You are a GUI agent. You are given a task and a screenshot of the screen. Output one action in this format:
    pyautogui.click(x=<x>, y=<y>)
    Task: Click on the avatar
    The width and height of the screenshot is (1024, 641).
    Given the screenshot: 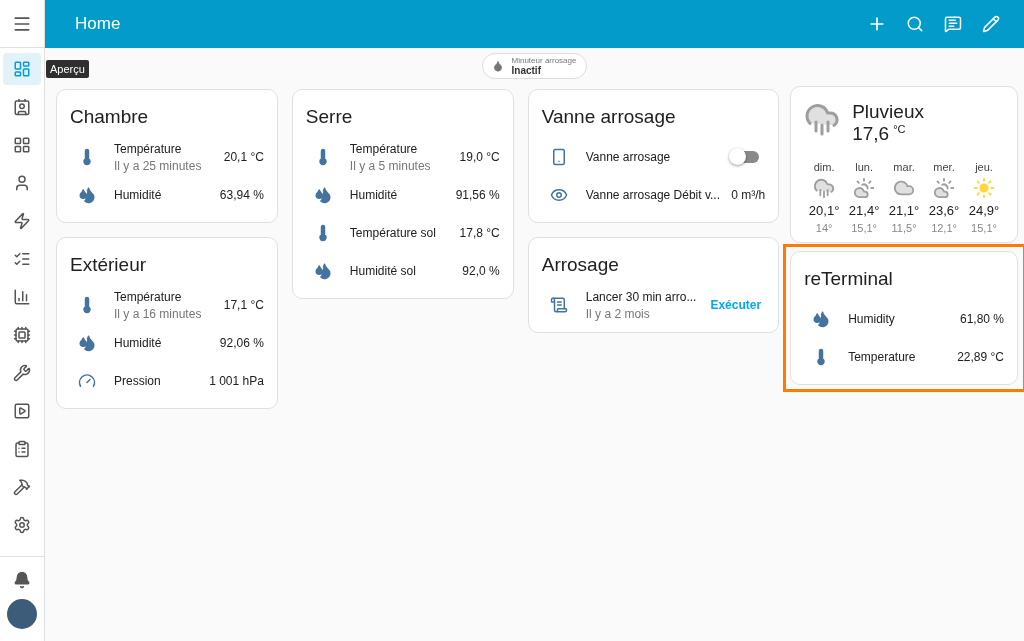 What is the action you would take?
    pyautogui.click(x=22, y=614)
    